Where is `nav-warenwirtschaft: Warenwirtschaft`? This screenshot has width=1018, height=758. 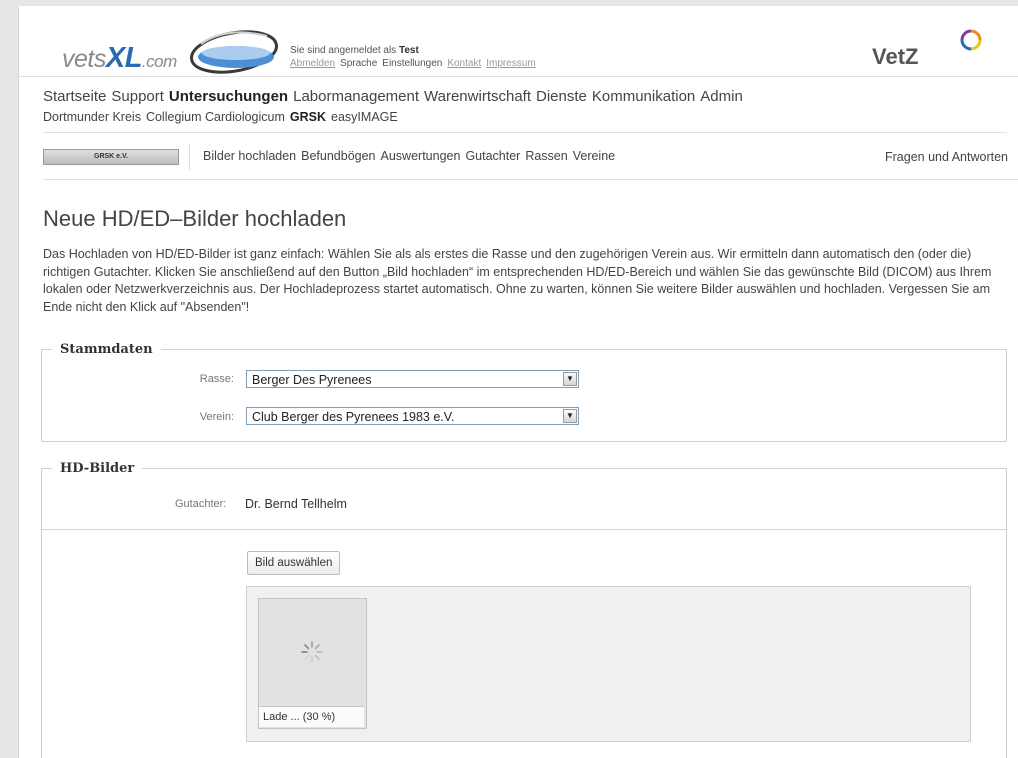
nav-warenwirtschaft: Warenwirtschaft is located at coordinates (477, 96).